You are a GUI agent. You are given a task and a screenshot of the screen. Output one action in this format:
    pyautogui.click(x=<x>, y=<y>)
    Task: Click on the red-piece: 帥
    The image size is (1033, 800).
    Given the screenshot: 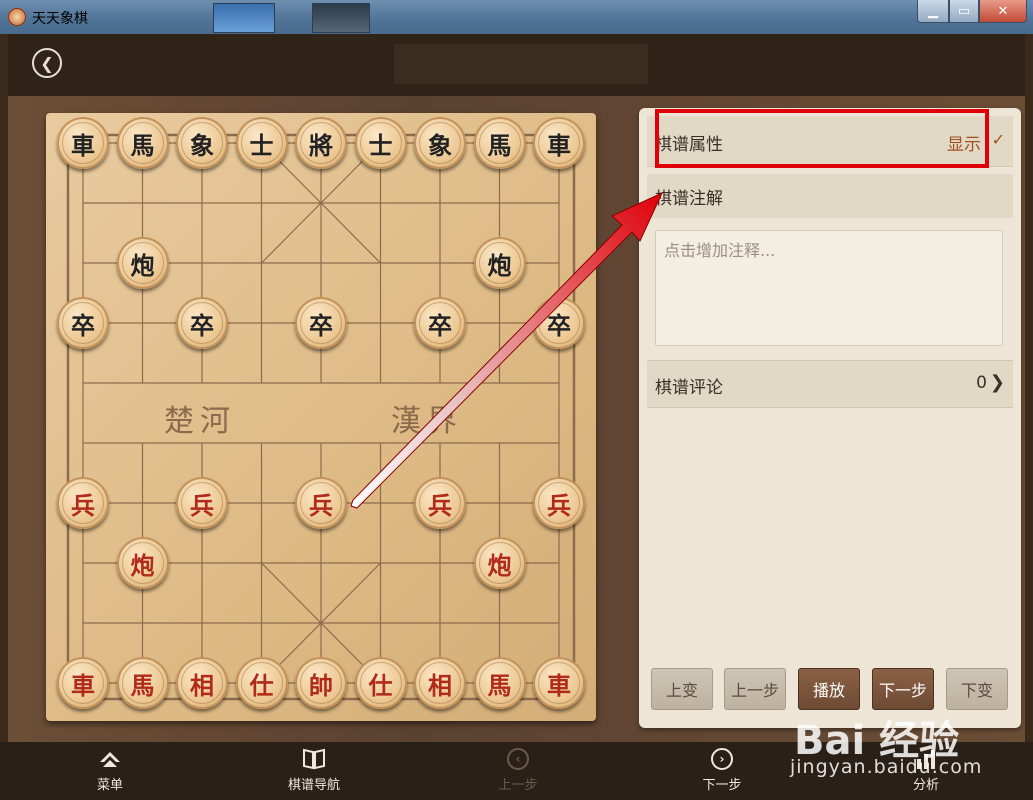 What is the action you would take?
    pyautogui.click(x=321, y=683)
    